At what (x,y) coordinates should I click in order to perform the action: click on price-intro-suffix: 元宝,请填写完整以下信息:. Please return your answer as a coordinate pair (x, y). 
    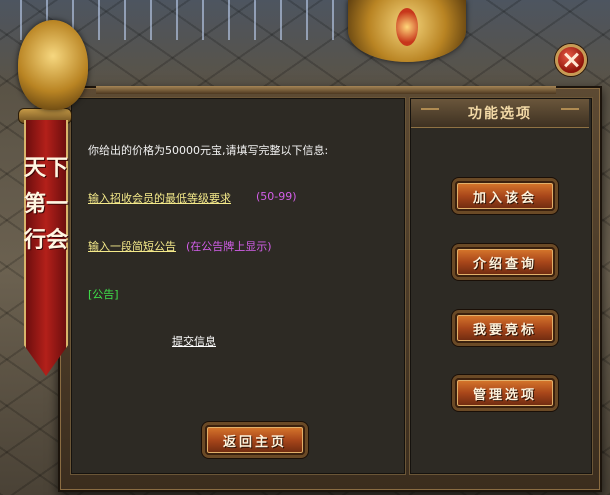
    Looking at the image, I should click on (264, 150).